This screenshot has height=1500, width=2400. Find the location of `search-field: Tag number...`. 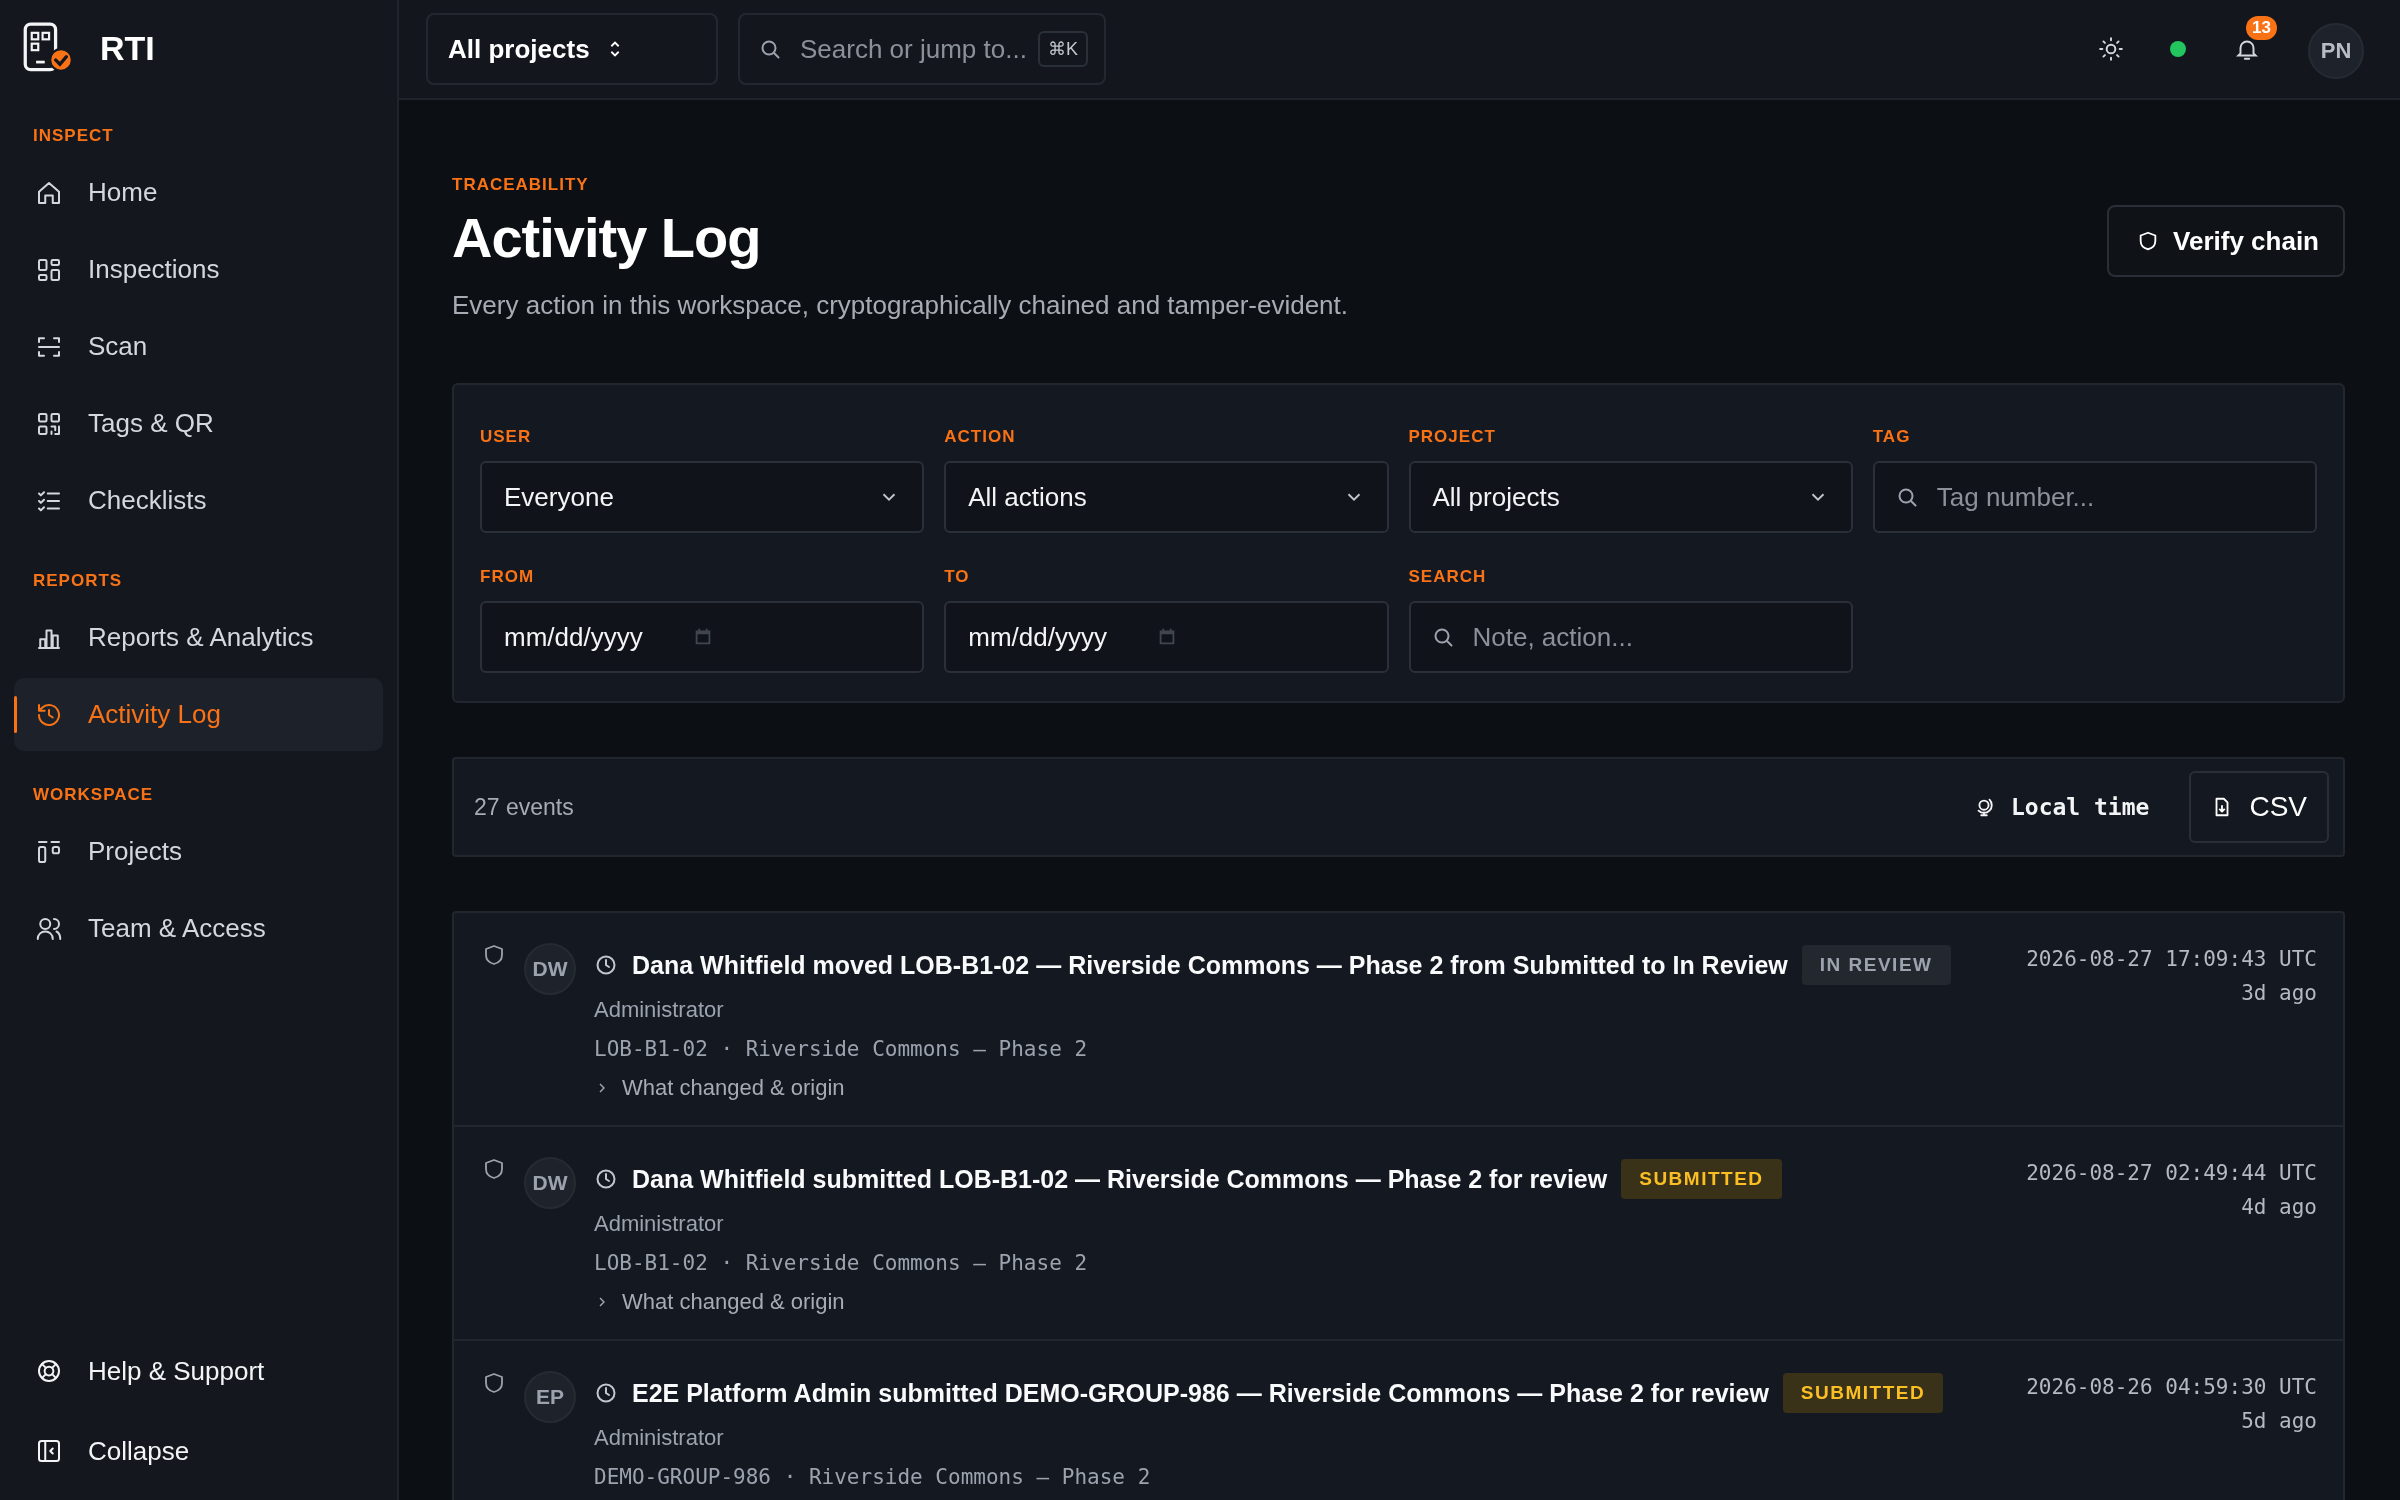

search-field: Tag number... is located at coordinates (2094, 497).